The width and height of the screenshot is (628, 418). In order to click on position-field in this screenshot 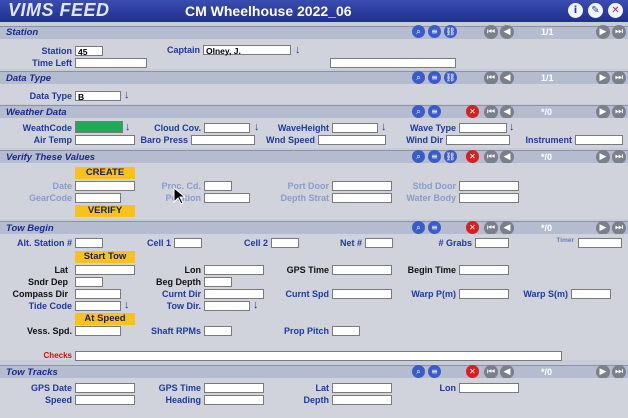, I will do `click(227, 198)`.